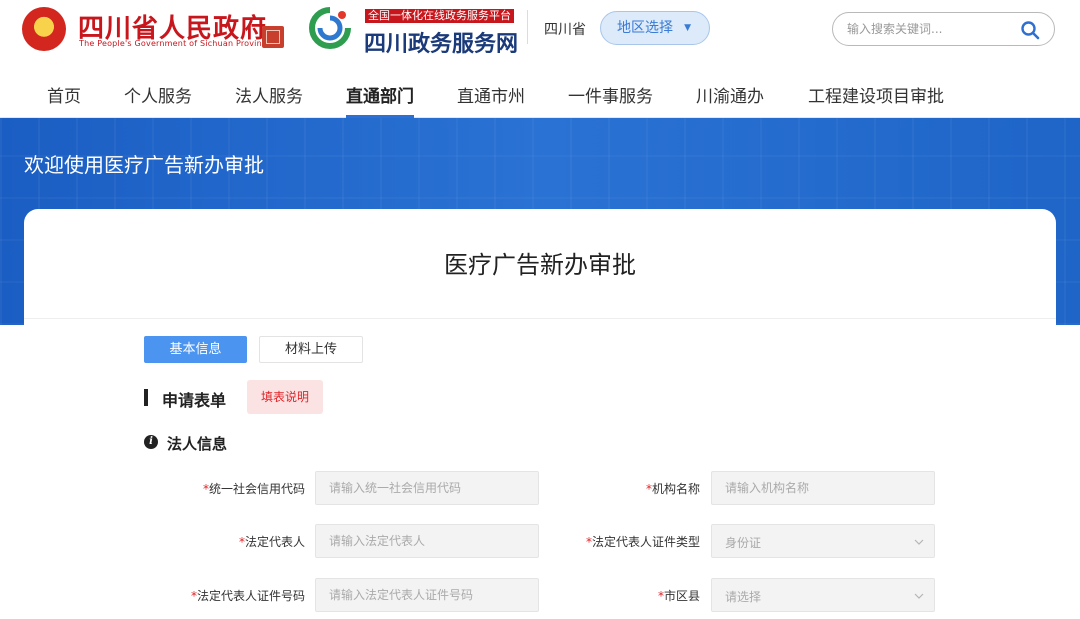  I want to click on nav-item-corporate: 法人服务, so click(269, 94).